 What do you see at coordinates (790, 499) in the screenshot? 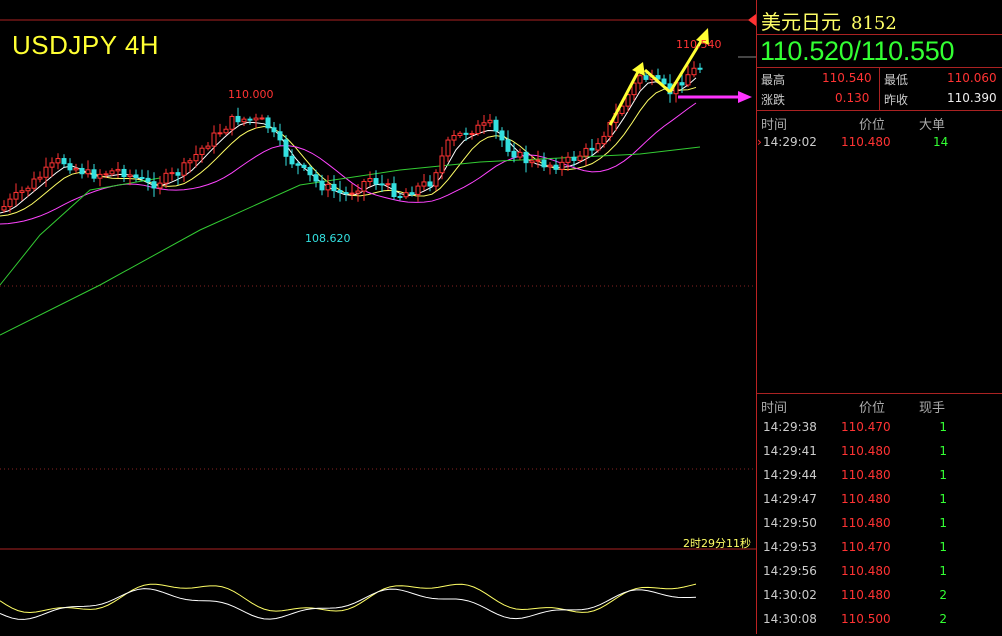
I see `row-time: 14:29:47` at bounding box center [790, 499].